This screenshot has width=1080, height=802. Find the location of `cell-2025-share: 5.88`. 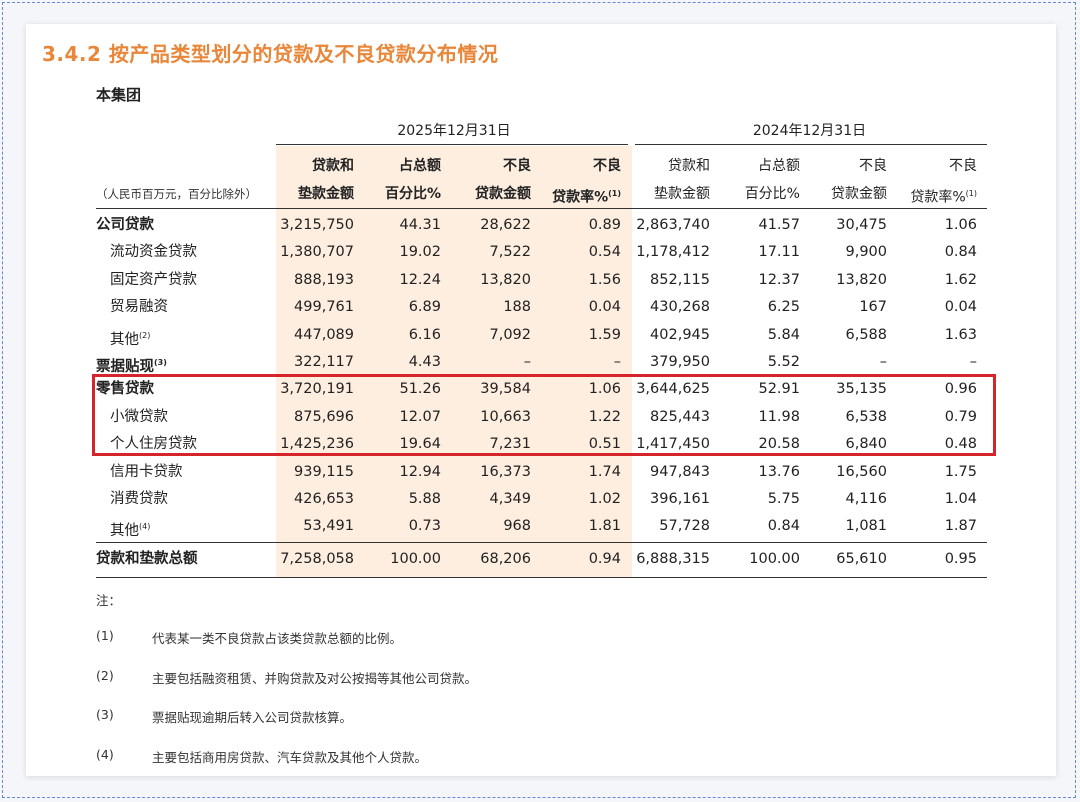

cell-2025-share: 5.88 is located at coordinates (424, 499).